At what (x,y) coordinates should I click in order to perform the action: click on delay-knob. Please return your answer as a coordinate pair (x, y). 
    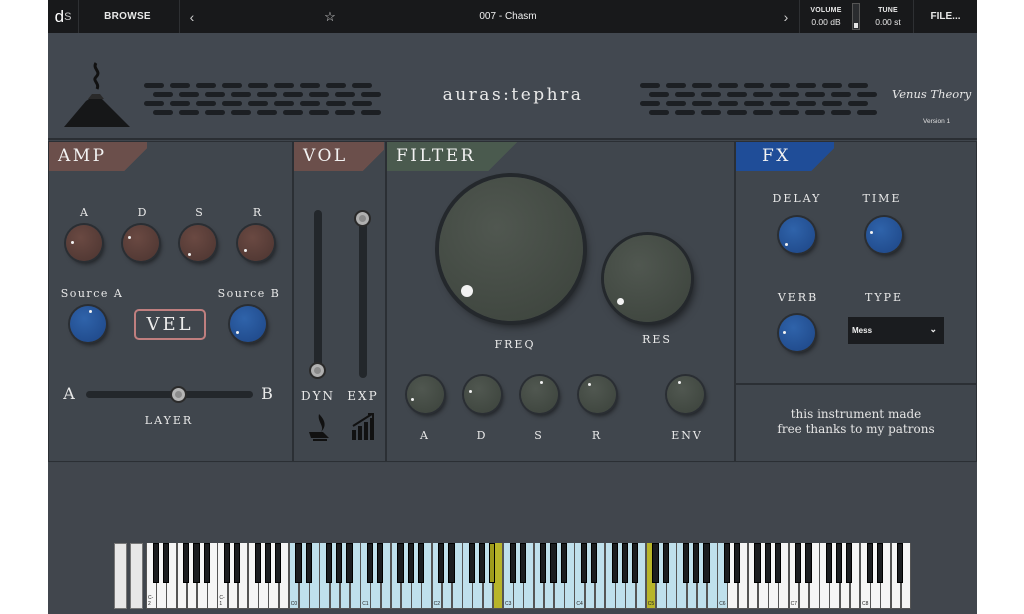
    Looking at the image, I should click on (797, 235).